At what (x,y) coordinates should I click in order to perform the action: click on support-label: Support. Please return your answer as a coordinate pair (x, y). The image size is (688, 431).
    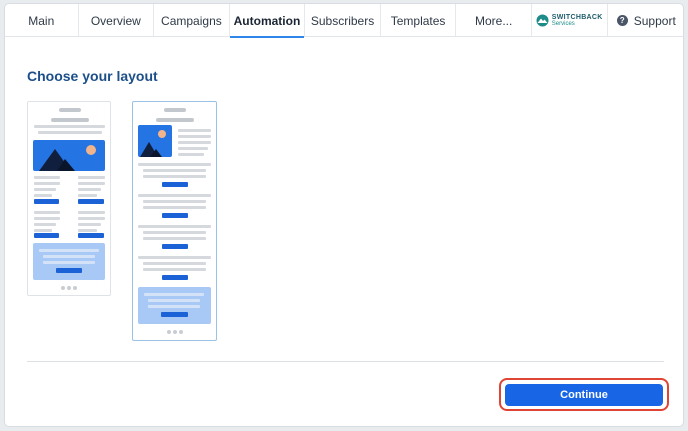
    Looking at the image, I should click on (654, 20).